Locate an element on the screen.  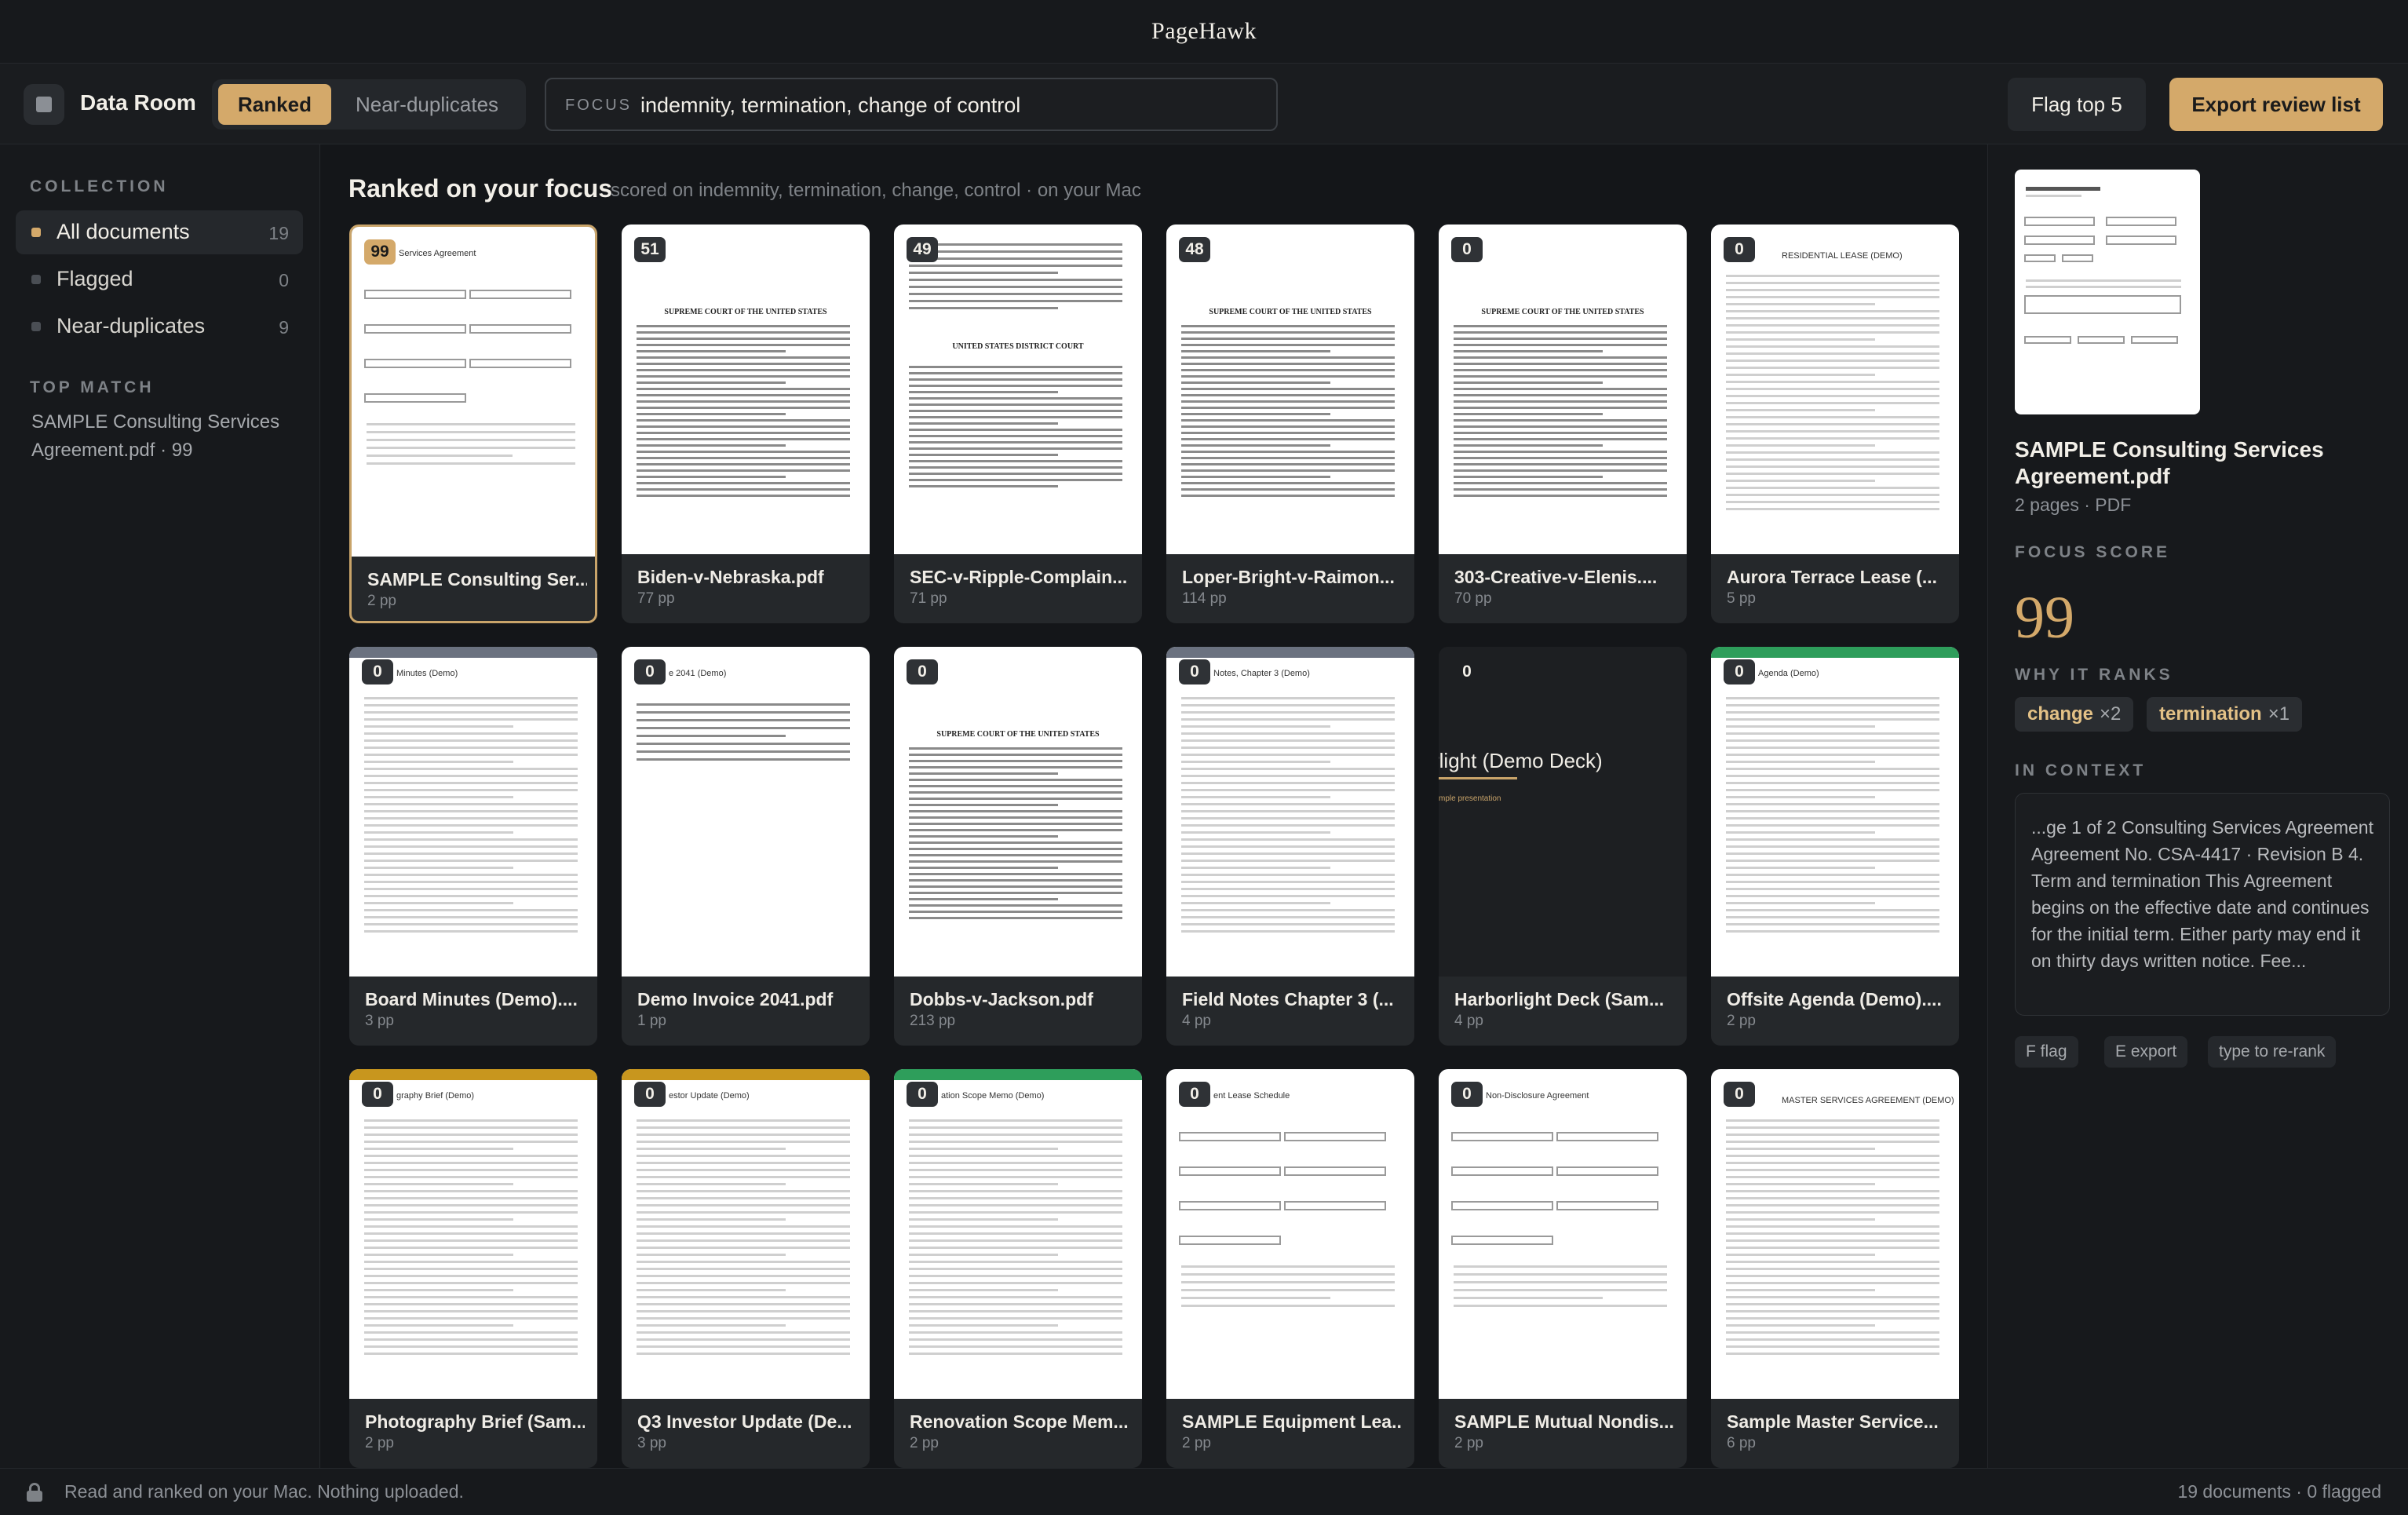
sidebar-toggle-icon is located at coordinates (44, 104).